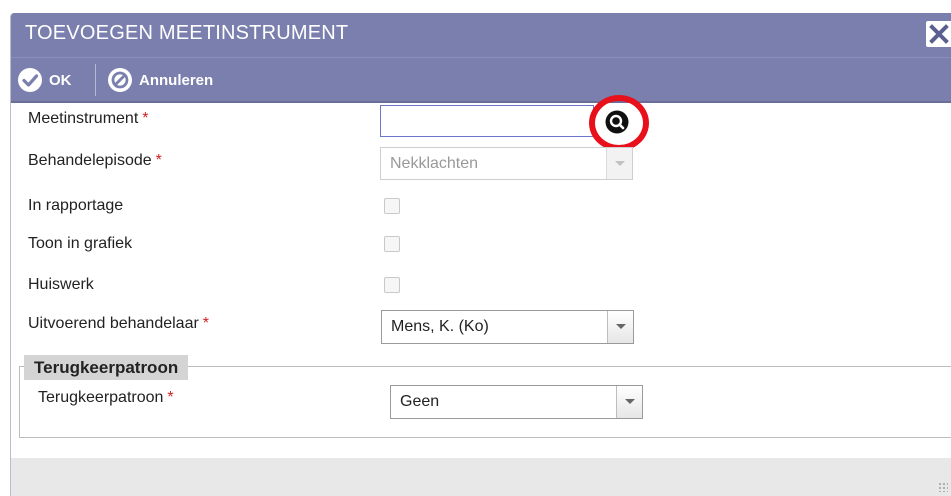 The image size is (951, 496). What do you see at coordinates (95, 160) in the screenshot?
I see `behandelepisode-label: Behandelepisode *` at bounding box center [95, 160].